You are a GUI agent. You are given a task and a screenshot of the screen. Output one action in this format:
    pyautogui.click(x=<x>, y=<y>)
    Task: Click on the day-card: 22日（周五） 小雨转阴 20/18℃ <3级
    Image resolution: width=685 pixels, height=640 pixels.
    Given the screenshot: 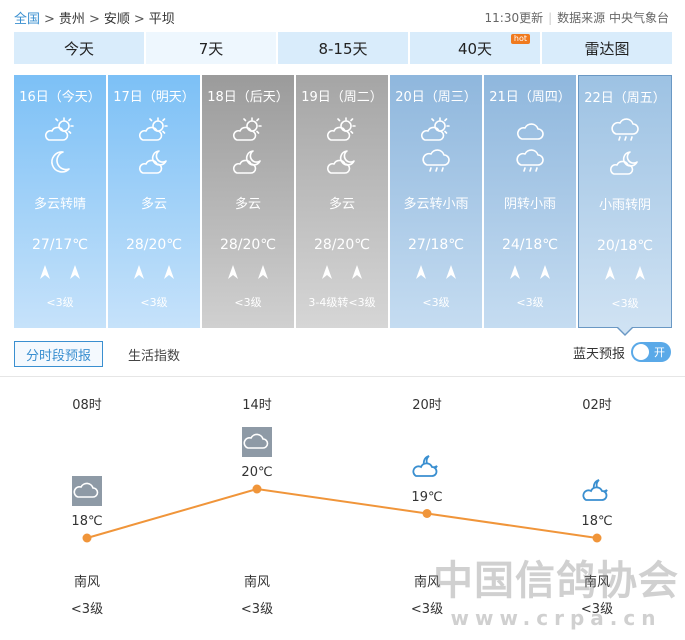 What is the action you would take?
    pyautogui.click(x=625, y=205)
    